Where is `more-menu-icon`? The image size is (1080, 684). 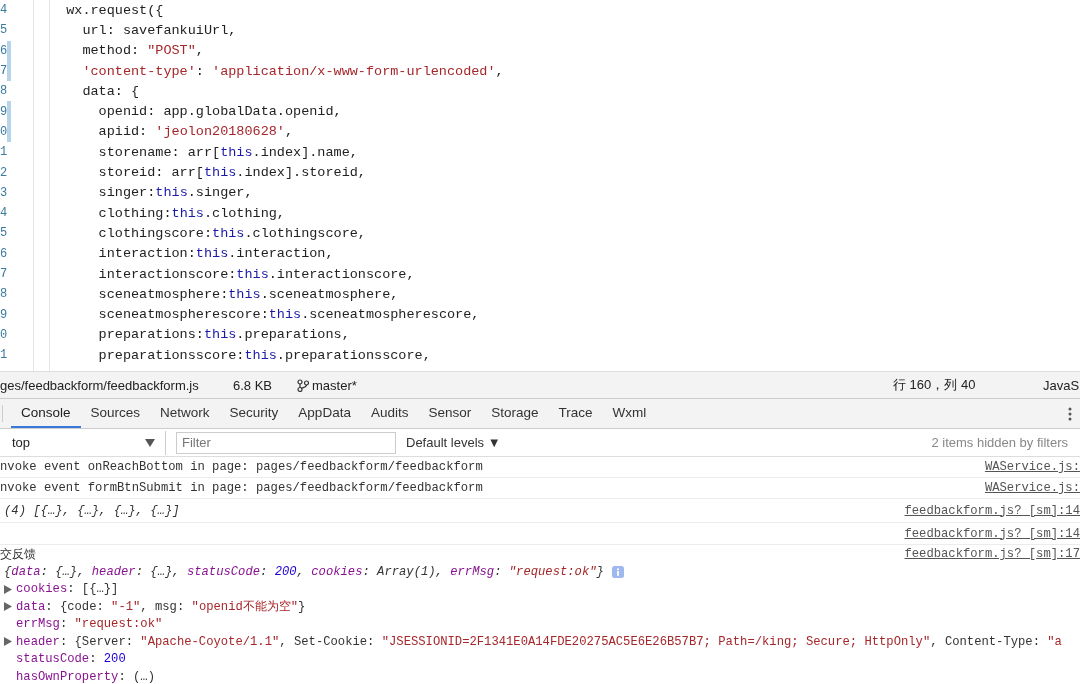 more-menu-icon is located at coordinates (1070, 413).